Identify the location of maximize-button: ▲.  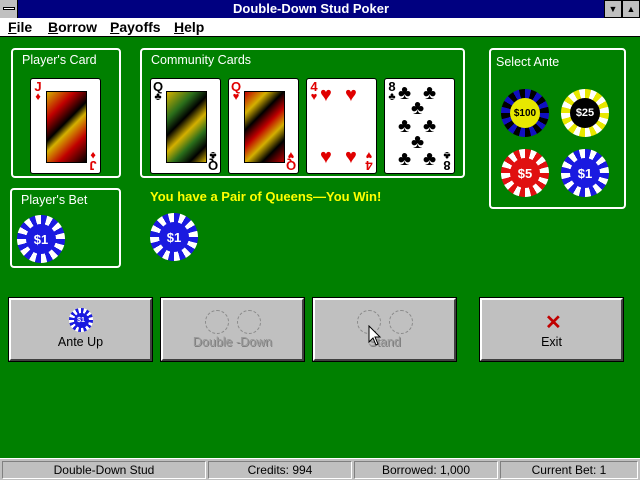
(631, 9).